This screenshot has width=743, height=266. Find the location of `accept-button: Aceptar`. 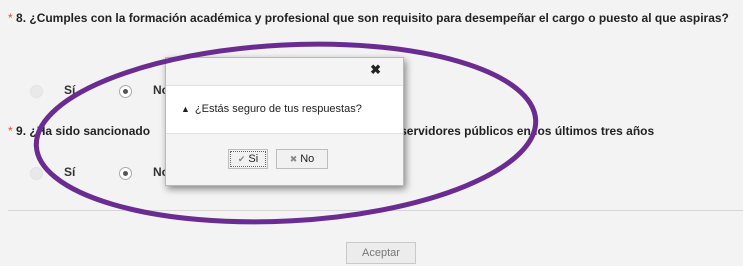

accept-button: Aceptar is located at coordinates (381, 253).